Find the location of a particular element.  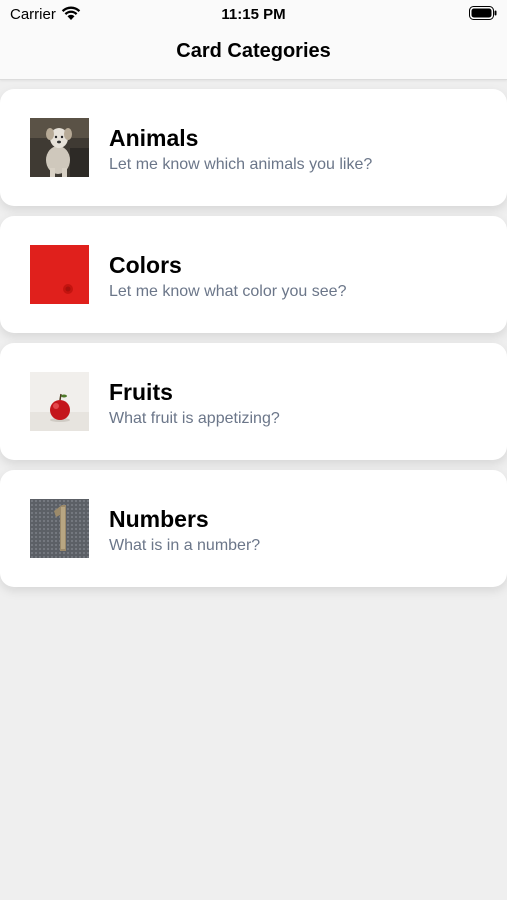

red-photo is located at coordinates (59, 274).